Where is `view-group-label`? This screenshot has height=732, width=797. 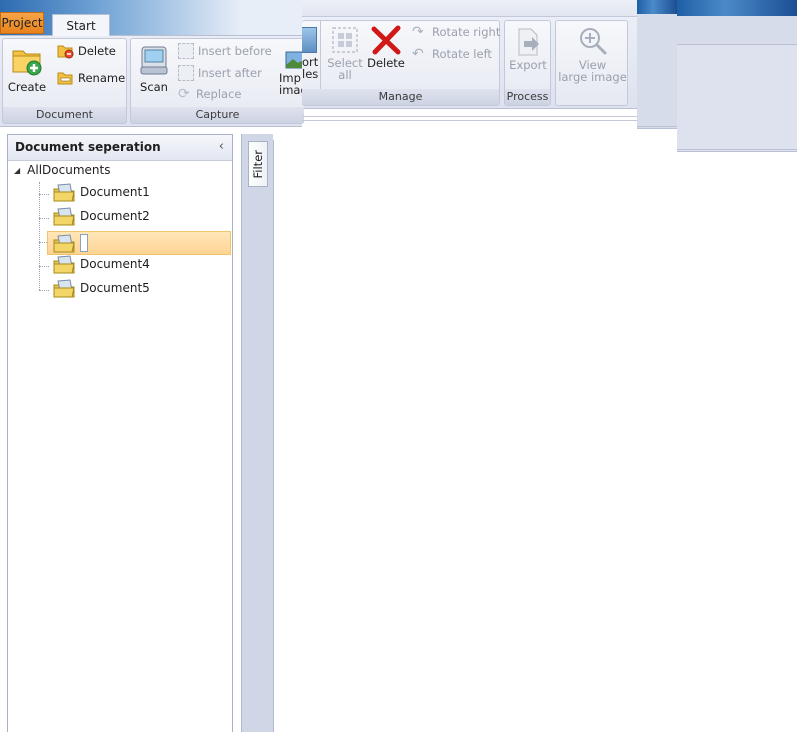
view-group-label is located at coordinates (591, 97).